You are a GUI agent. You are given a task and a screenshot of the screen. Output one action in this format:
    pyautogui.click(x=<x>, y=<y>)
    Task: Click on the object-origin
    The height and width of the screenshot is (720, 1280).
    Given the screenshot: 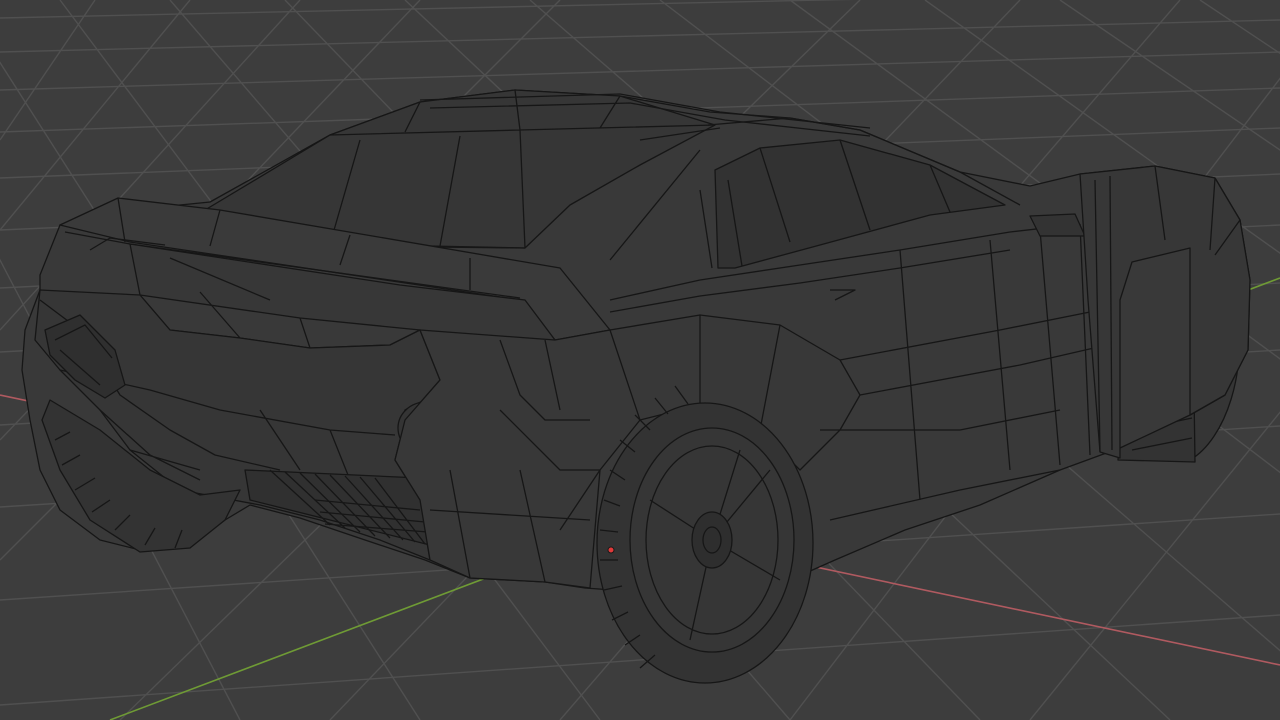 What is the action you would take?
    pyautogui.click(x=611, y=550)
    